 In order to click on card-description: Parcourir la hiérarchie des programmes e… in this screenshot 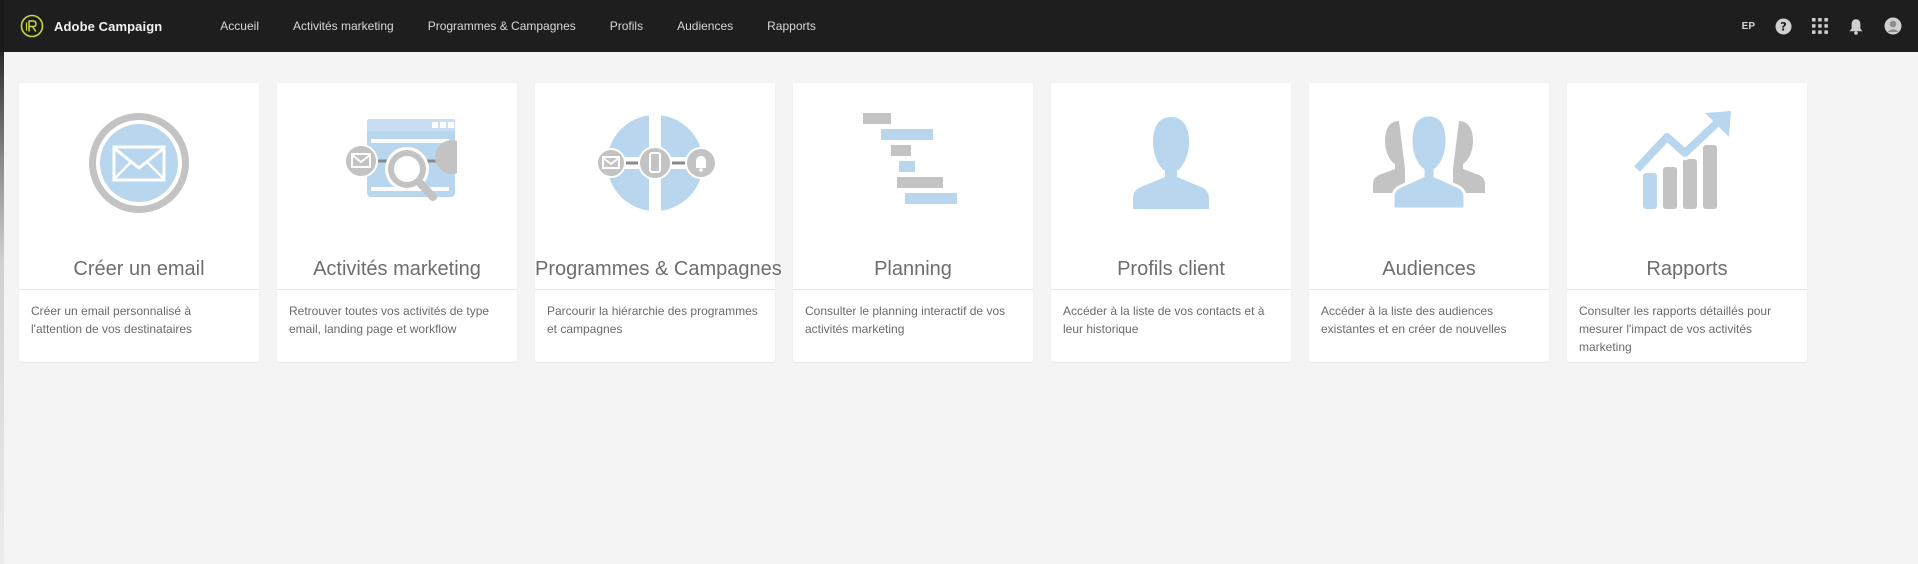, I will do `click(652, 320)`.